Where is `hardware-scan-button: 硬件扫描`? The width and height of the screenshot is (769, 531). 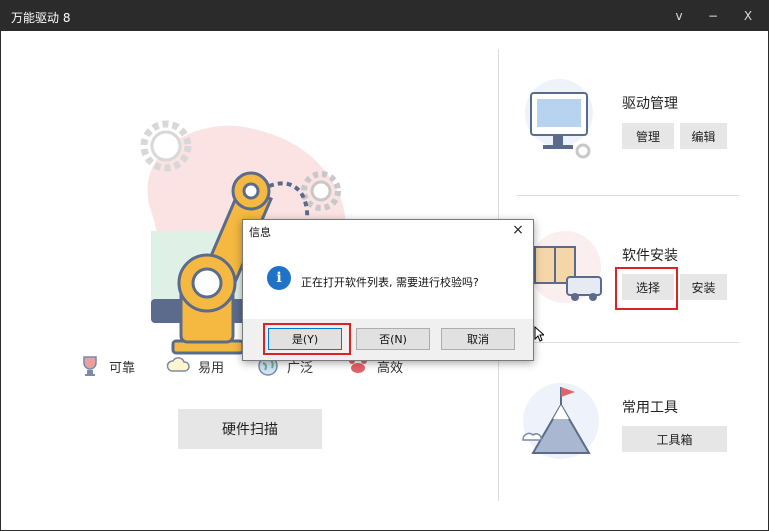
hardware-scan-button: 硬件扫描 is located at coordinates (250, 429).